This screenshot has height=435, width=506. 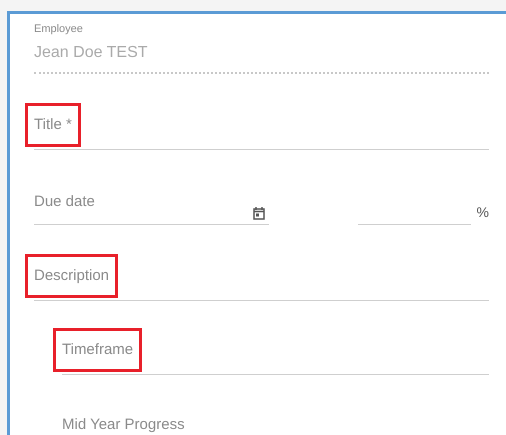 I want to click on field-label: Due date, so click(x=64, y=202).